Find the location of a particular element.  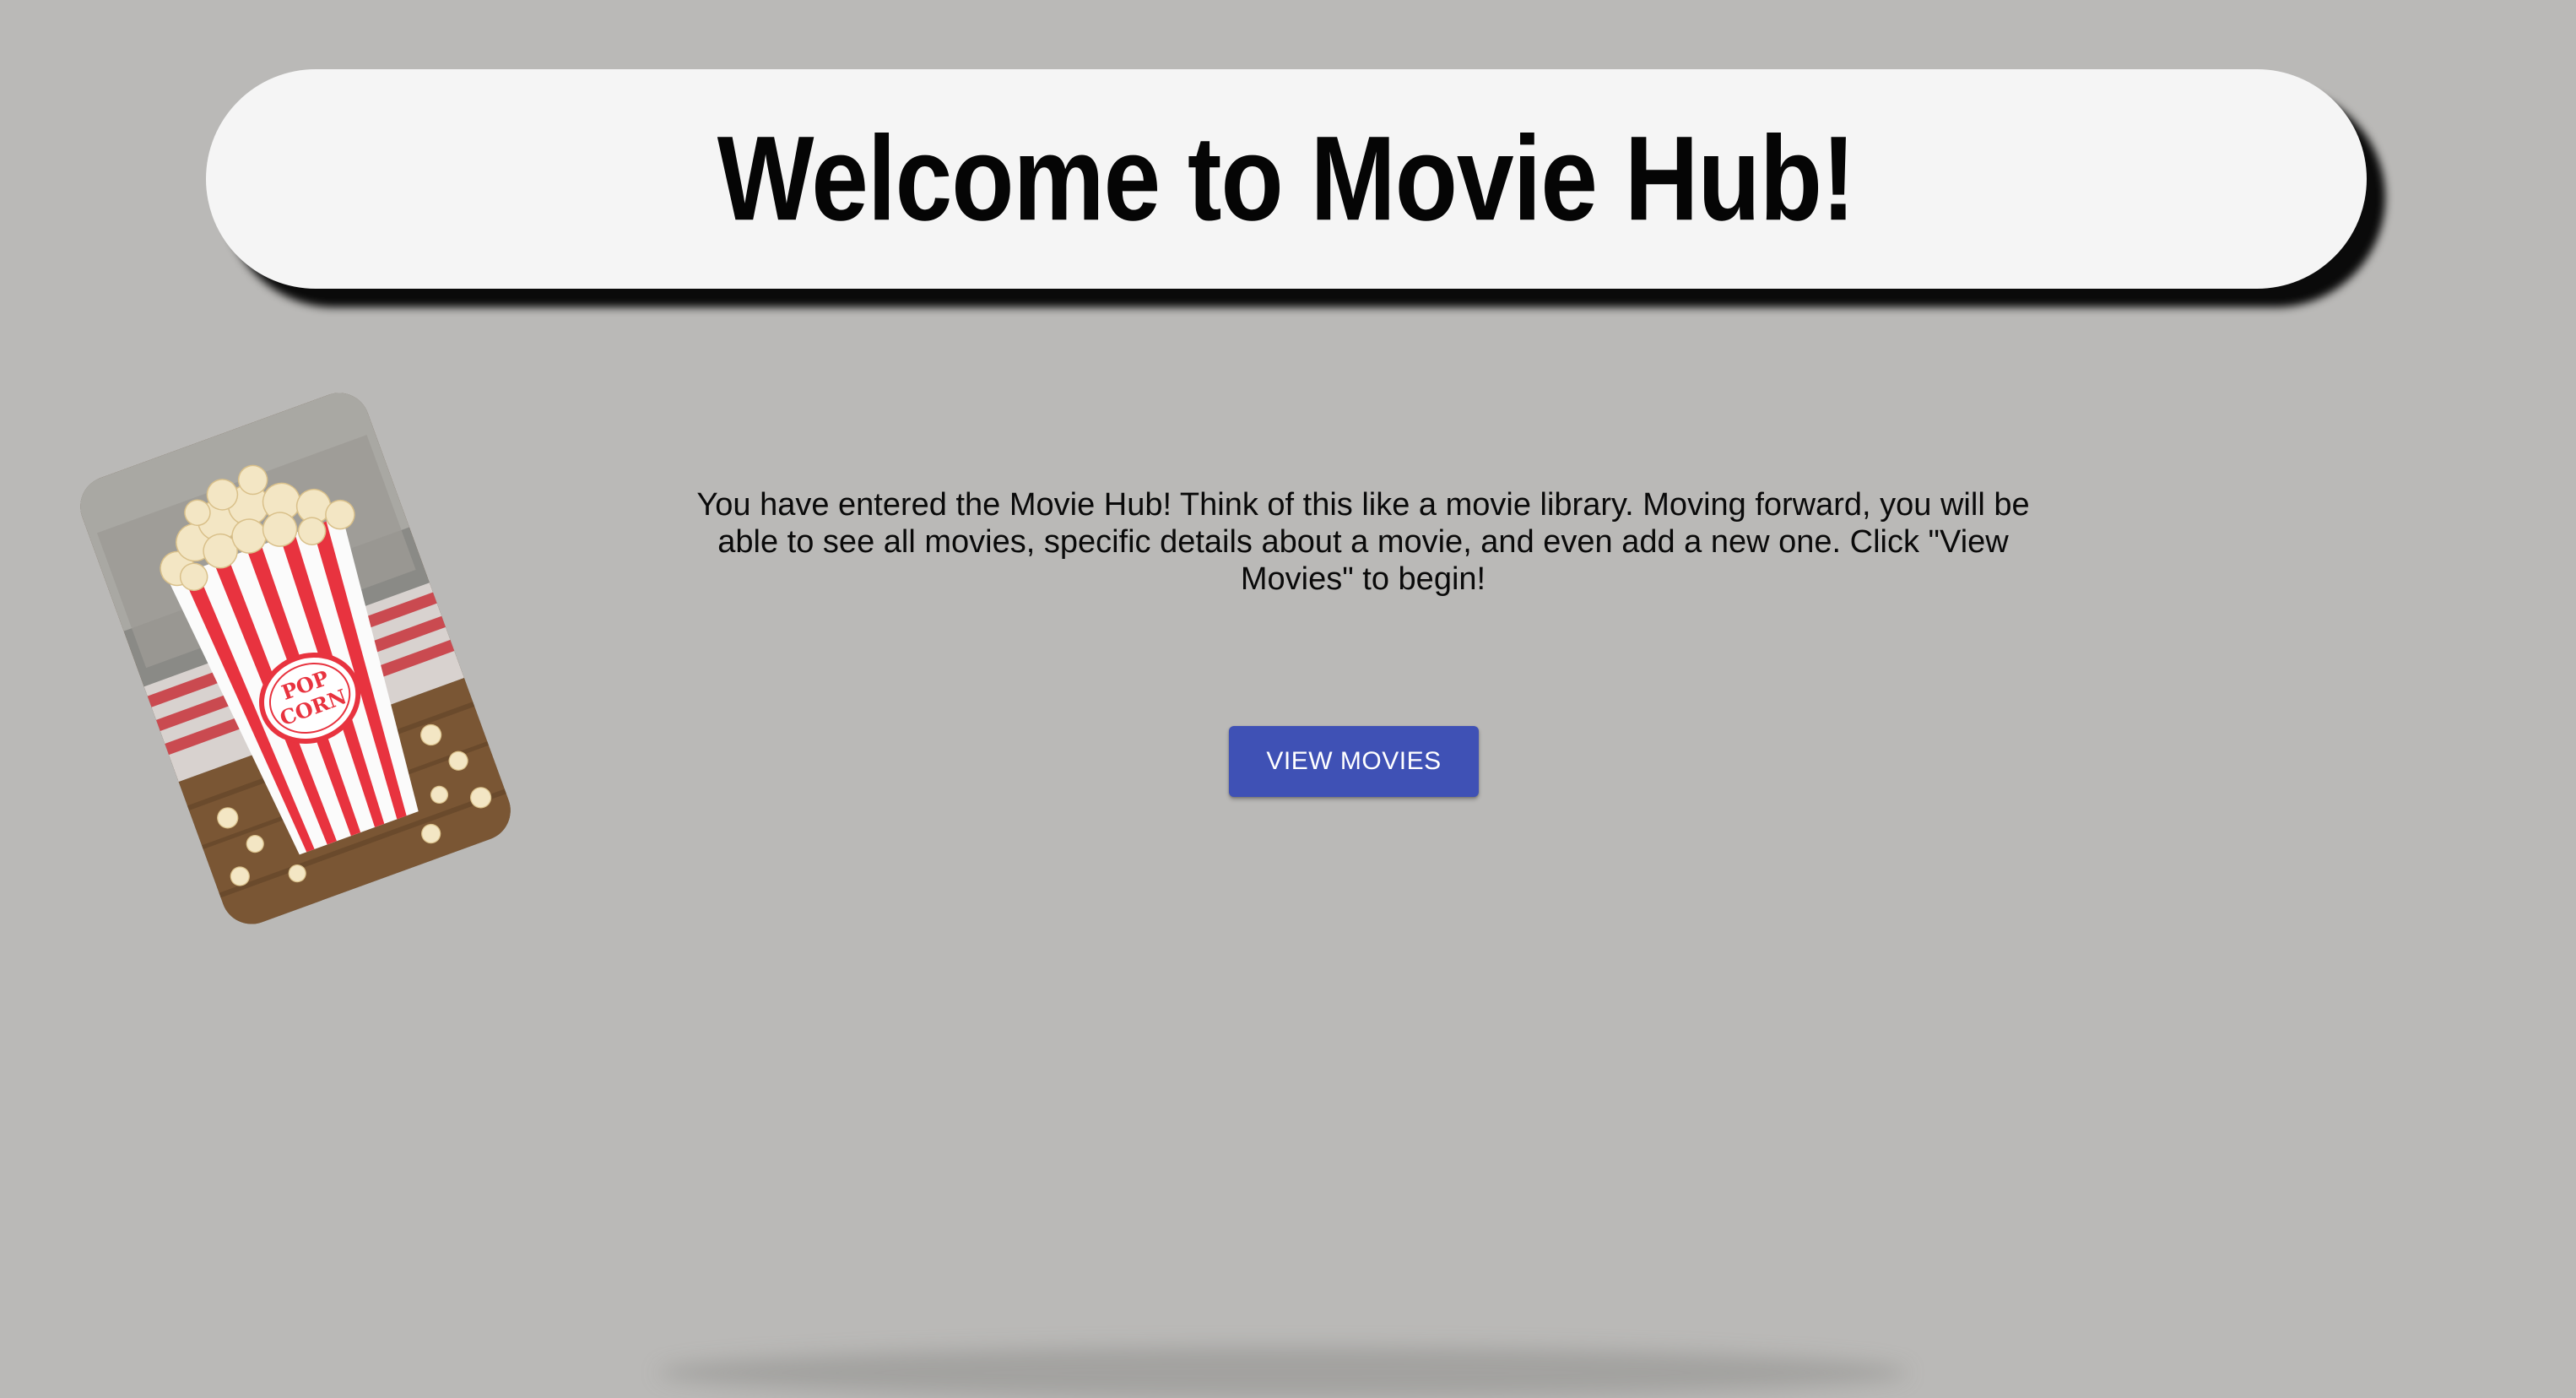

popcorn-illustration: POP CORN is located at coordinates (295, 658).